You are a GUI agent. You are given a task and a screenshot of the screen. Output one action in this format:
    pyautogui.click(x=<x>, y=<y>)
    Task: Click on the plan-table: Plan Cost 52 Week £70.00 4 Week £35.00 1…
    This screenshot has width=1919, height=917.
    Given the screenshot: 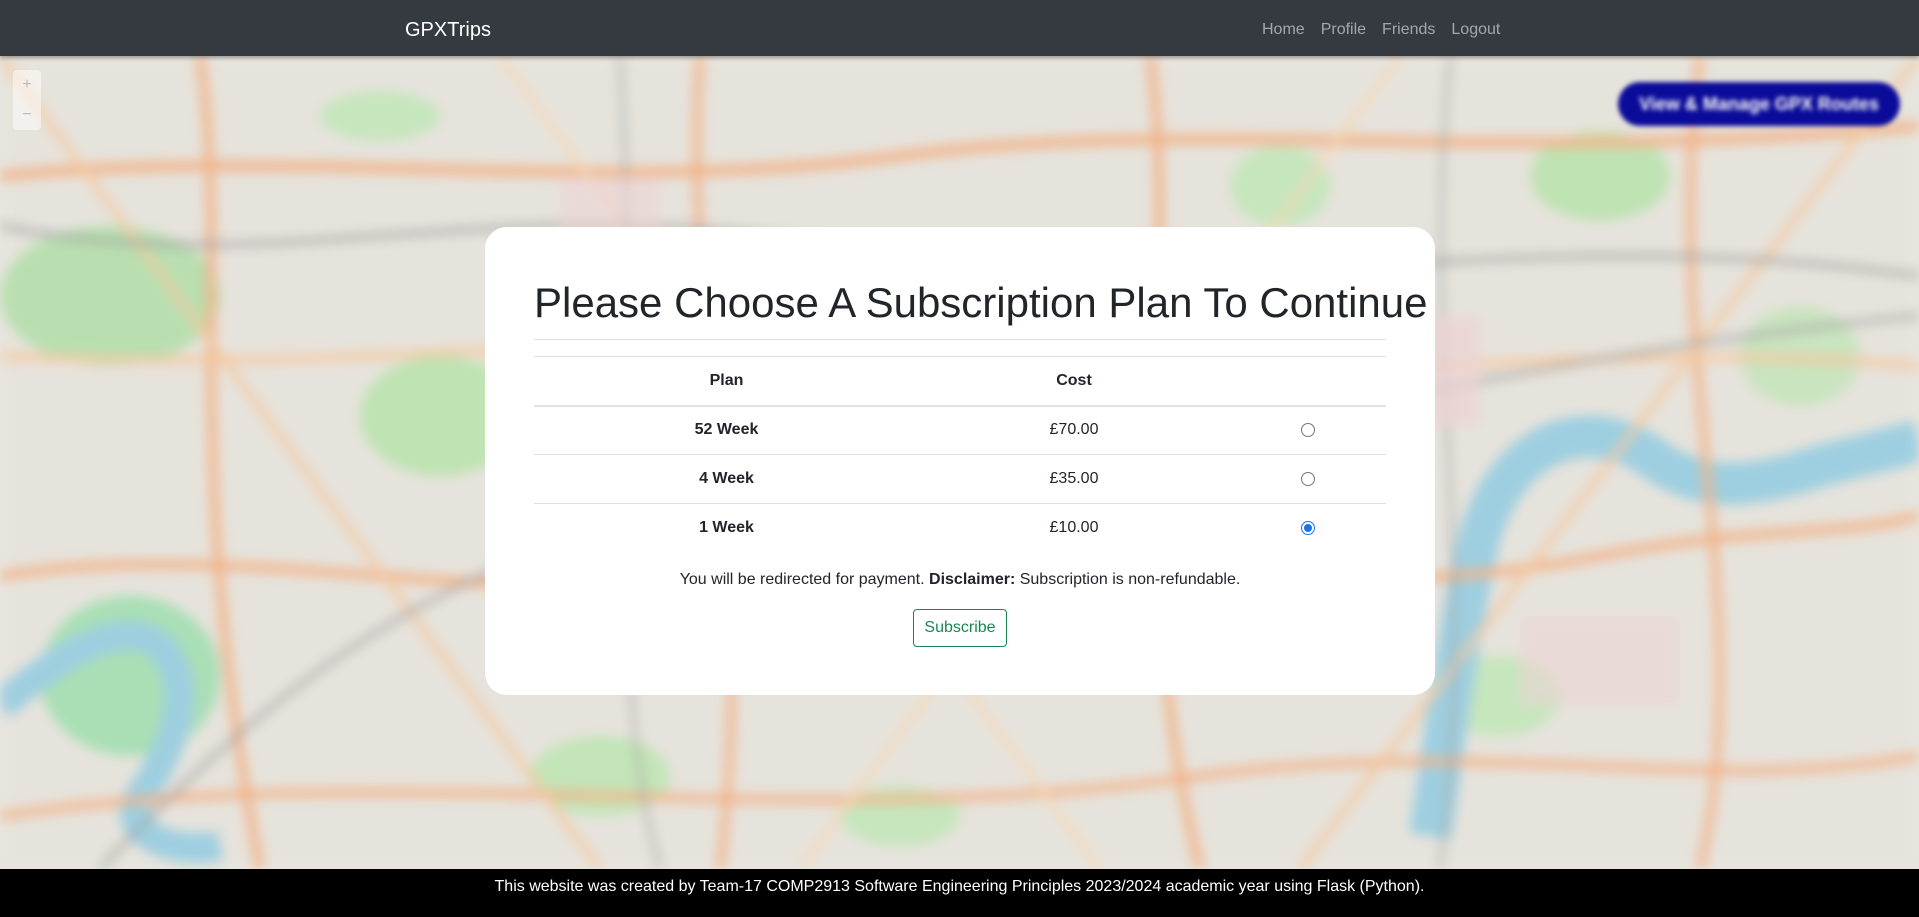 What is the action you would take?
    pyautogui.click(x=960, y=454)
    